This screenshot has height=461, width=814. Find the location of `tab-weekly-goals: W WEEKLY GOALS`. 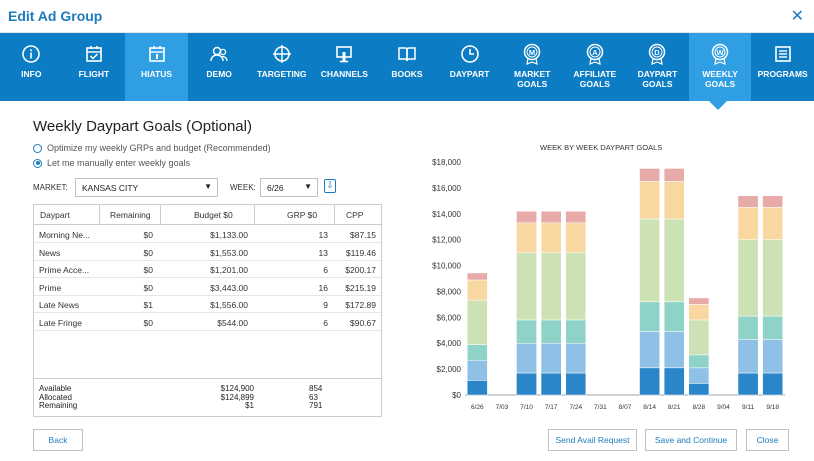

tab-weekly-goals: W WEEKLY GOALS is located at coordinates (720, 67).